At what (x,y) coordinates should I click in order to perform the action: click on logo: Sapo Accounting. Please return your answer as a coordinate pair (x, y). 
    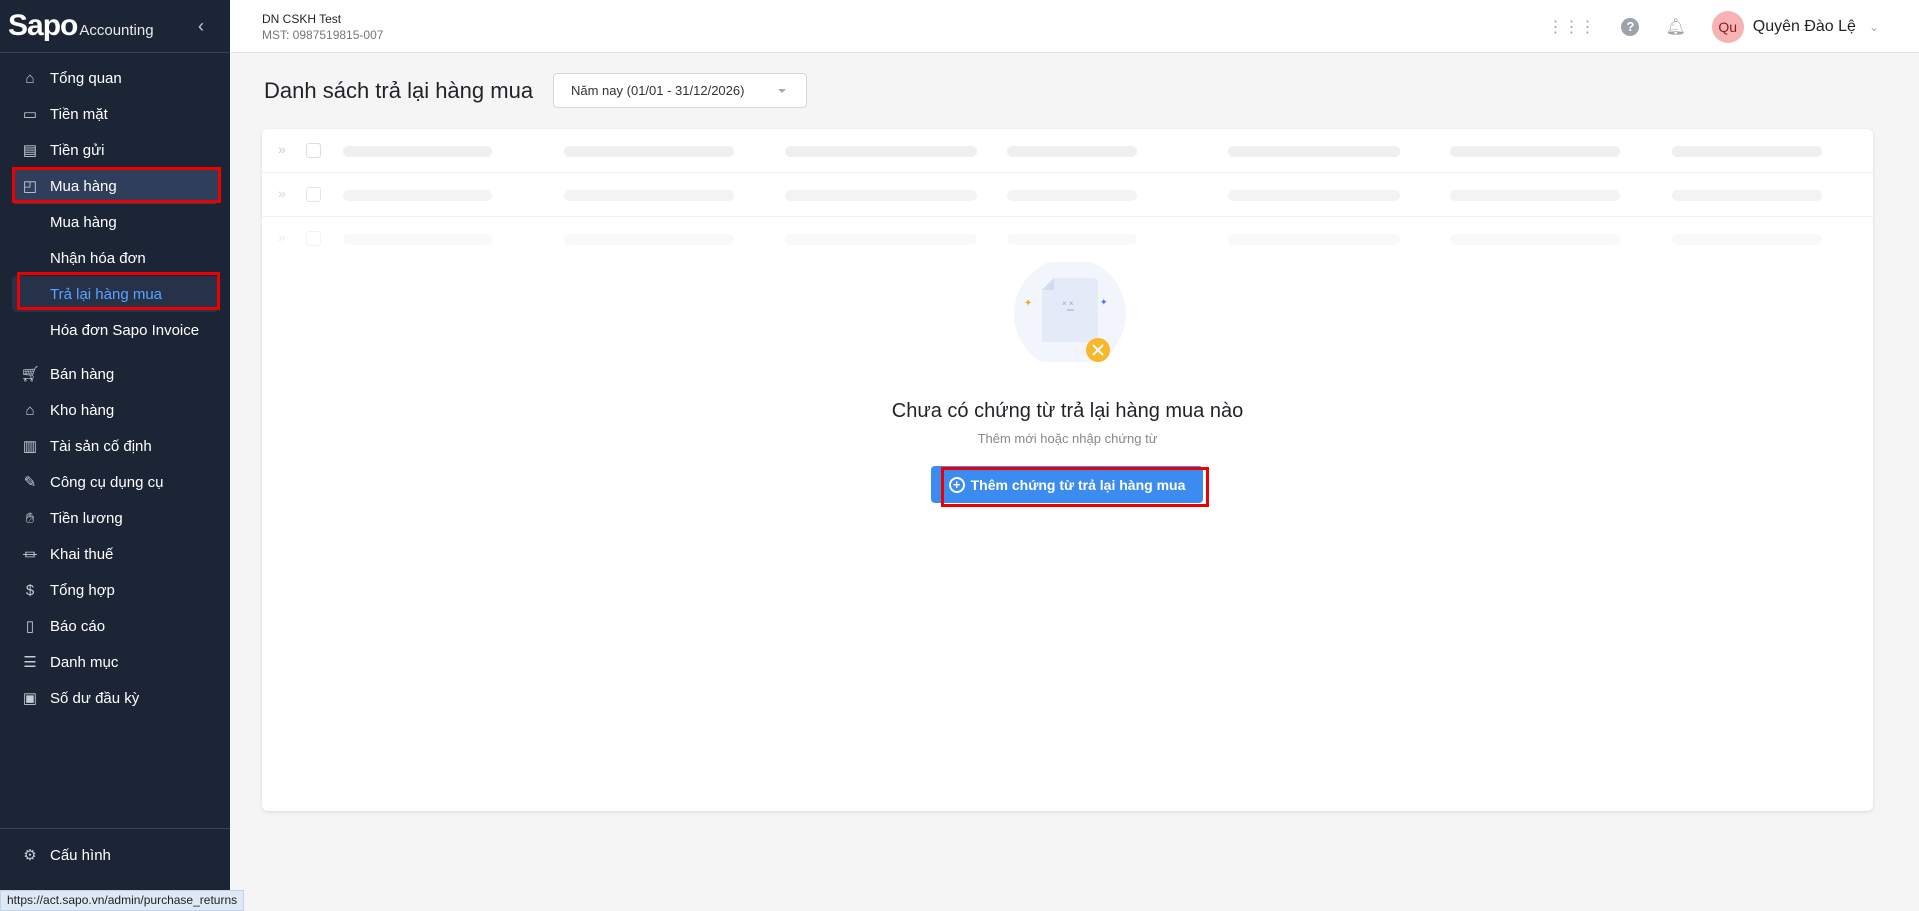
    Looking at the image, I should click on (115, 26).